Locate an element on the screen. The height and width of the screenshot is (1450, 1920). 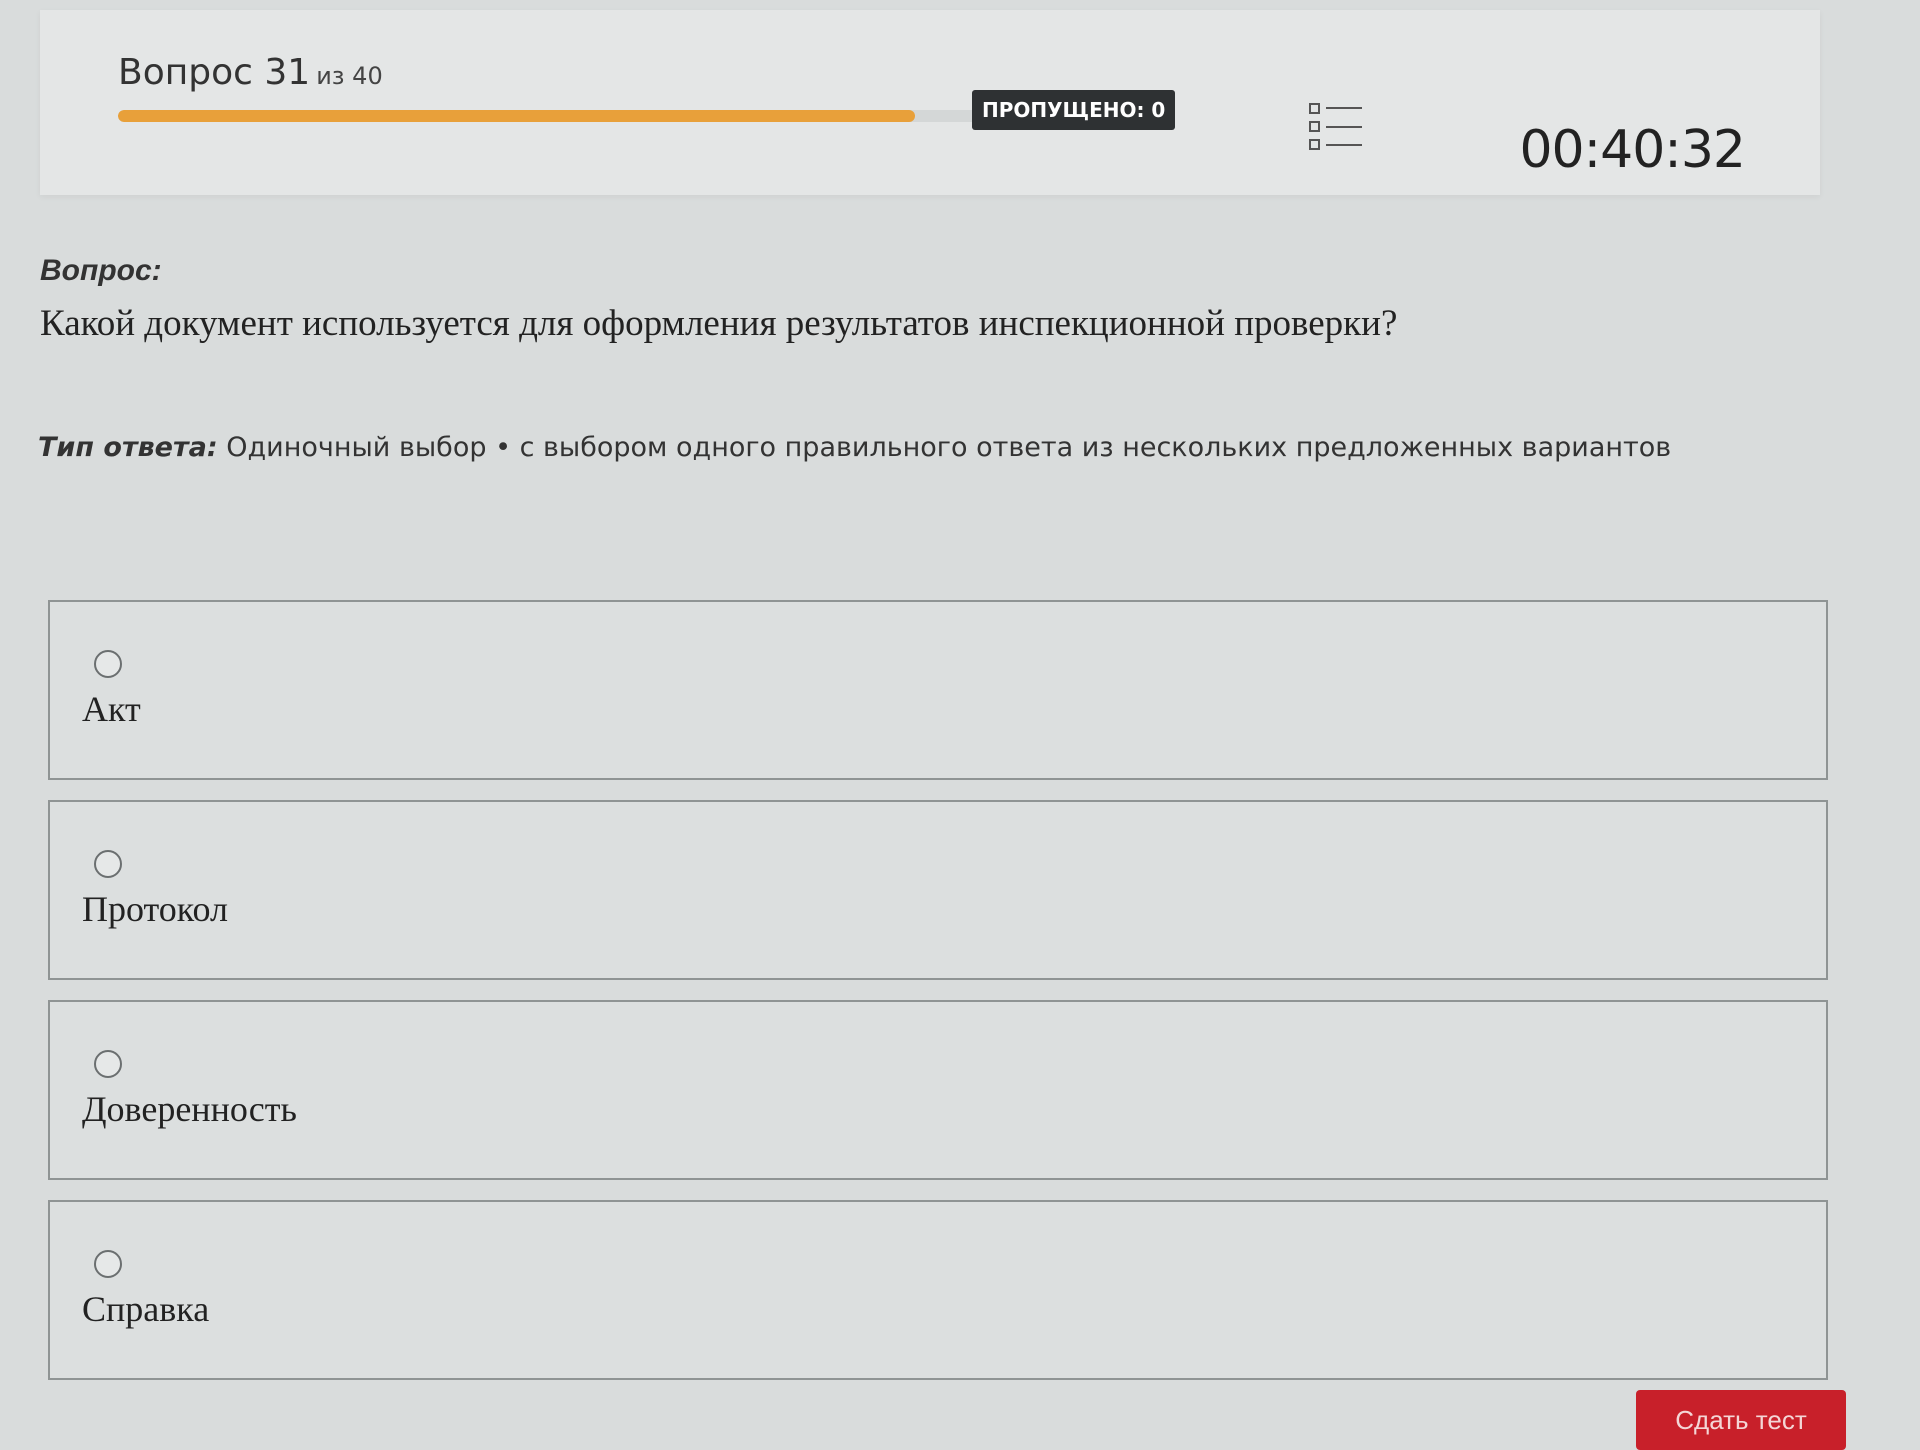
option-label: Акт is located at coordinates (111, 709).